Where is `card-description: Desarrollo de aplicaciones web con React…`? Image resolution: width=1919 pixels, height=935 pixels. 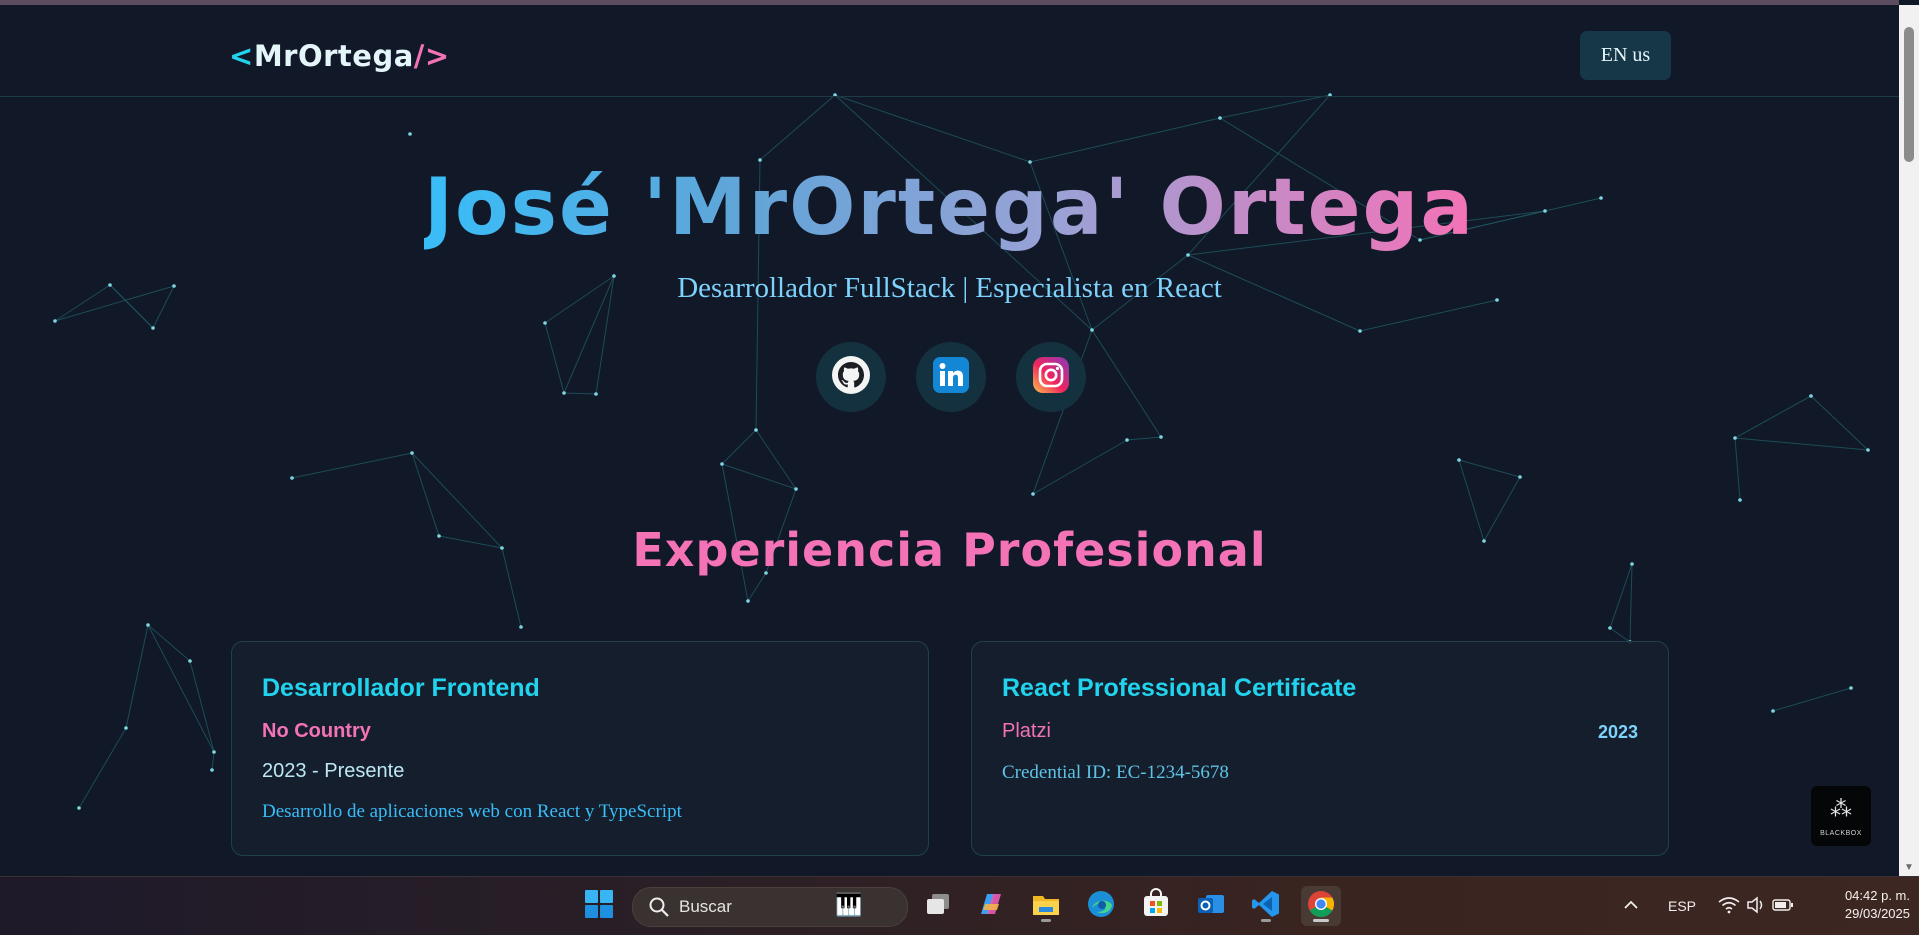 card-description: Desarrollo de aplicaciones web con React… is located at coordinates (472, 811).